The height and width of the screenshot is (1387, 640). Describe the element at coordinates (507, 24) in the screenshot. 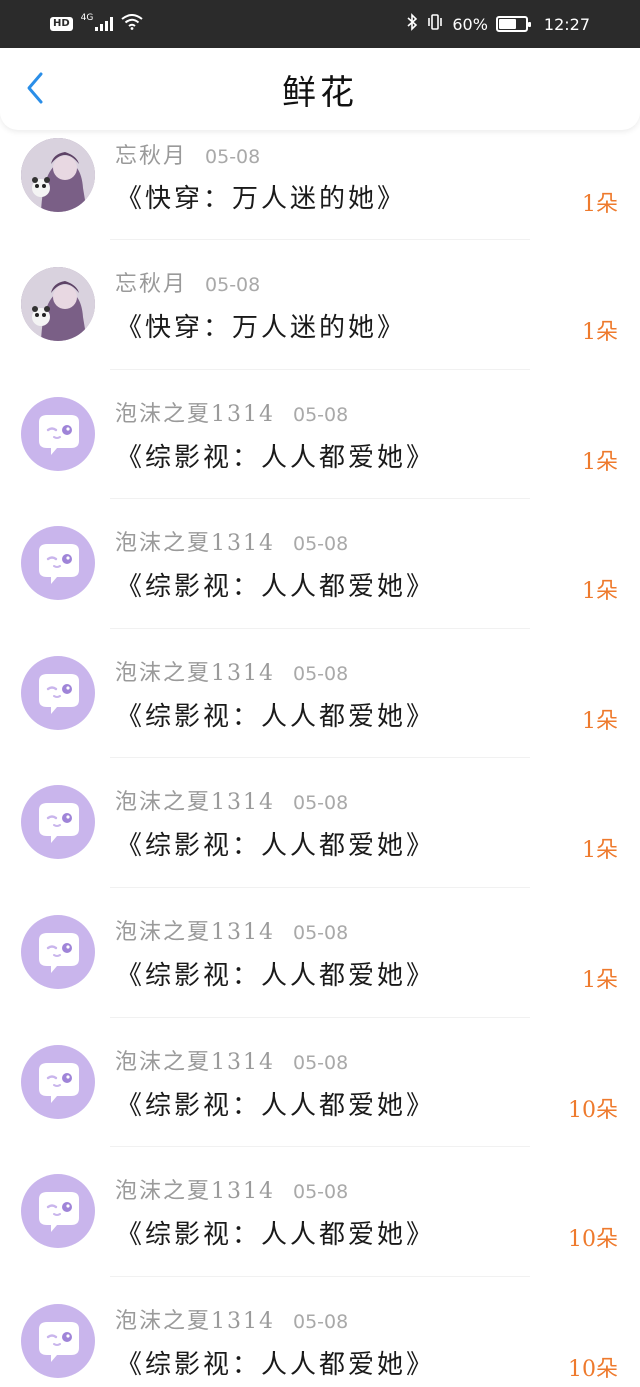

I see `battery-level-fill` at that location.